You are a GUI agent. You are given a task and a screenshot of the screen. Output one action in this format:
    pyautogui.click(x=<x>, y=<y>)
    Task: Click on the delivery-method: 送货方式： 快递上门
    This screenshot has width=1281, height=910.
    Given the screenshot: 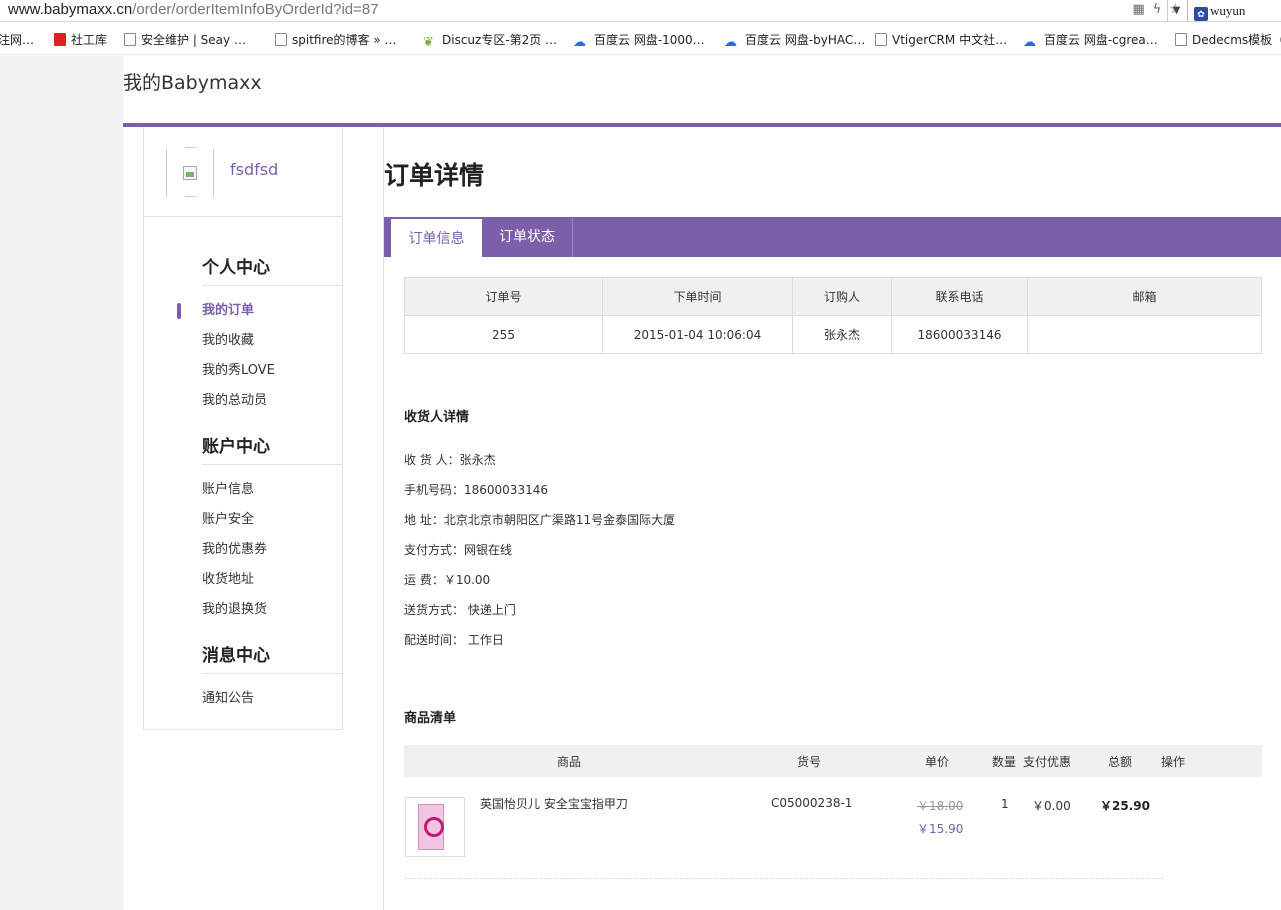 What is the action you would take?
    pyautogui.click(x=460, y=610)
    